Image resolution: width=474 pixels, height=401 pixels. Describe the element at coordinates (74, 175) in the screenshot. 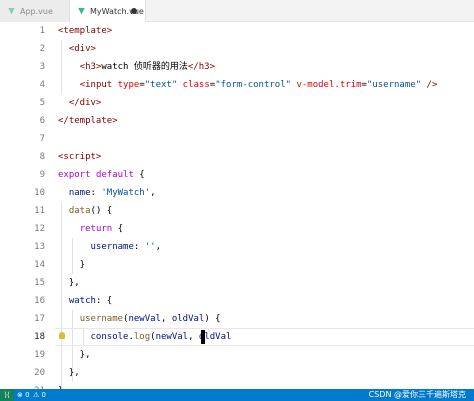

I see `code-token: export` at that location.